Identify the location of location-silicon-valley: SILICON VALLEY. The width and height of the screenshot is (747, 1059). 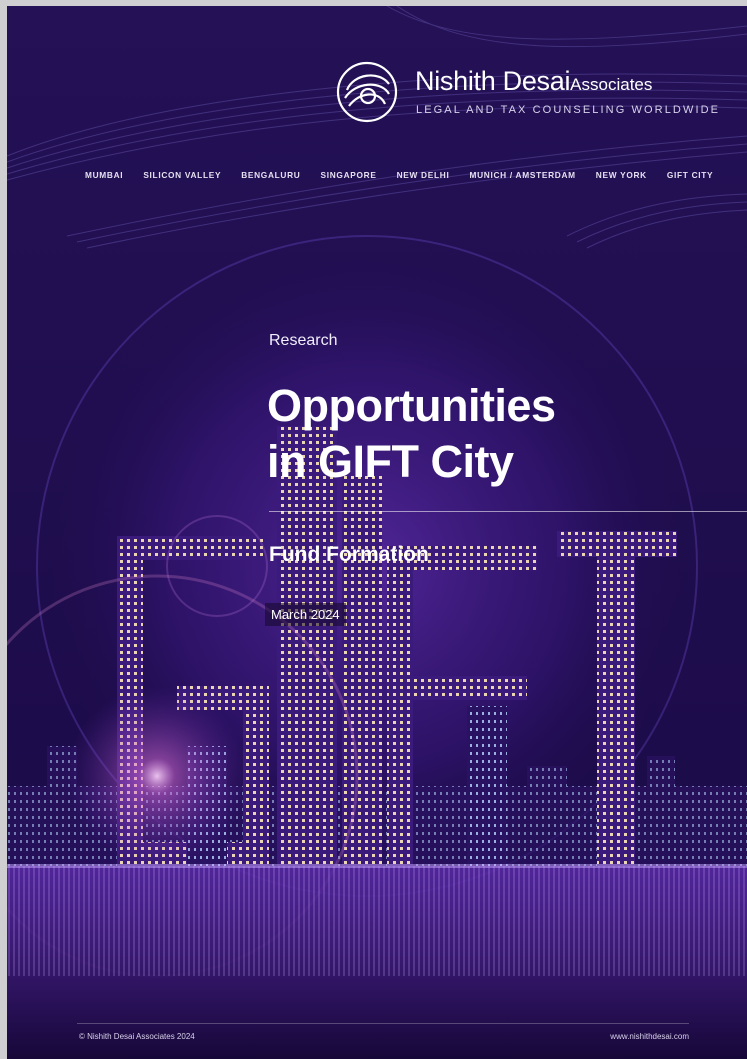
(182, 175).